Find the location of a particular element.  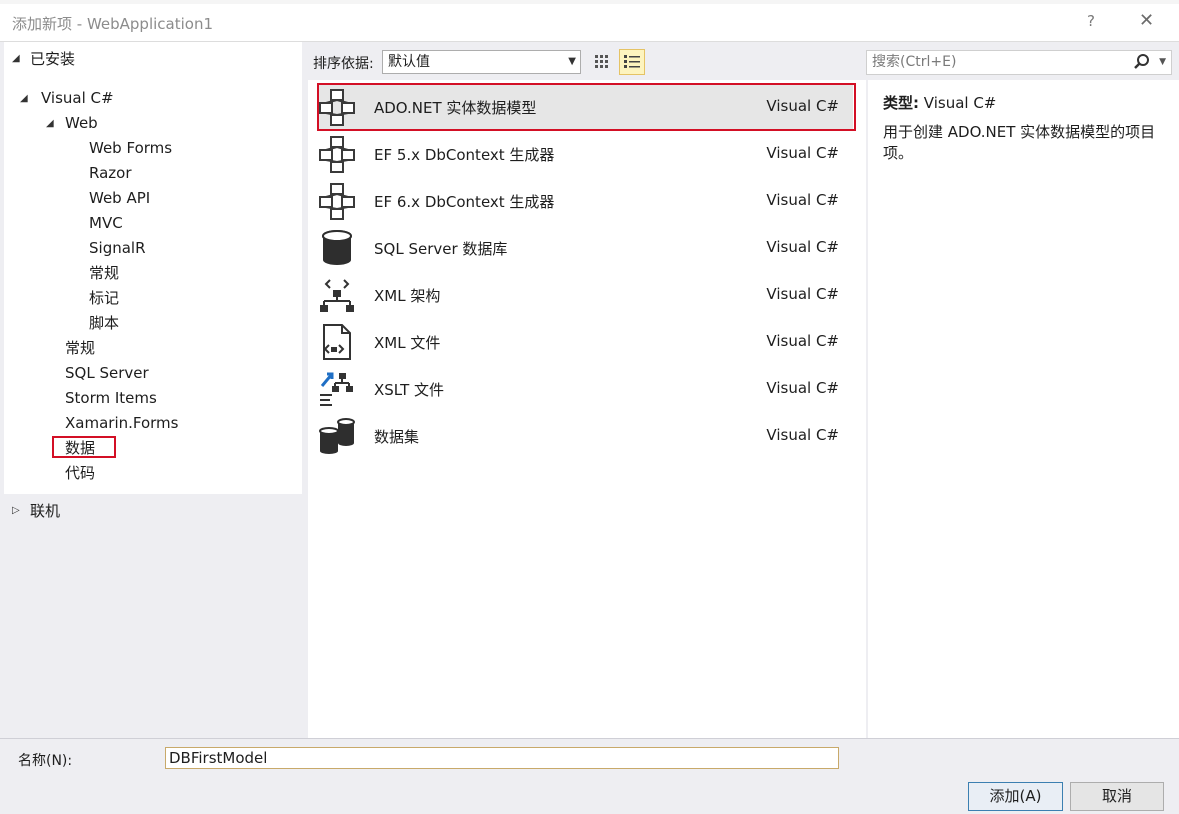

grid-view-button is located at coordinates (602, 62).